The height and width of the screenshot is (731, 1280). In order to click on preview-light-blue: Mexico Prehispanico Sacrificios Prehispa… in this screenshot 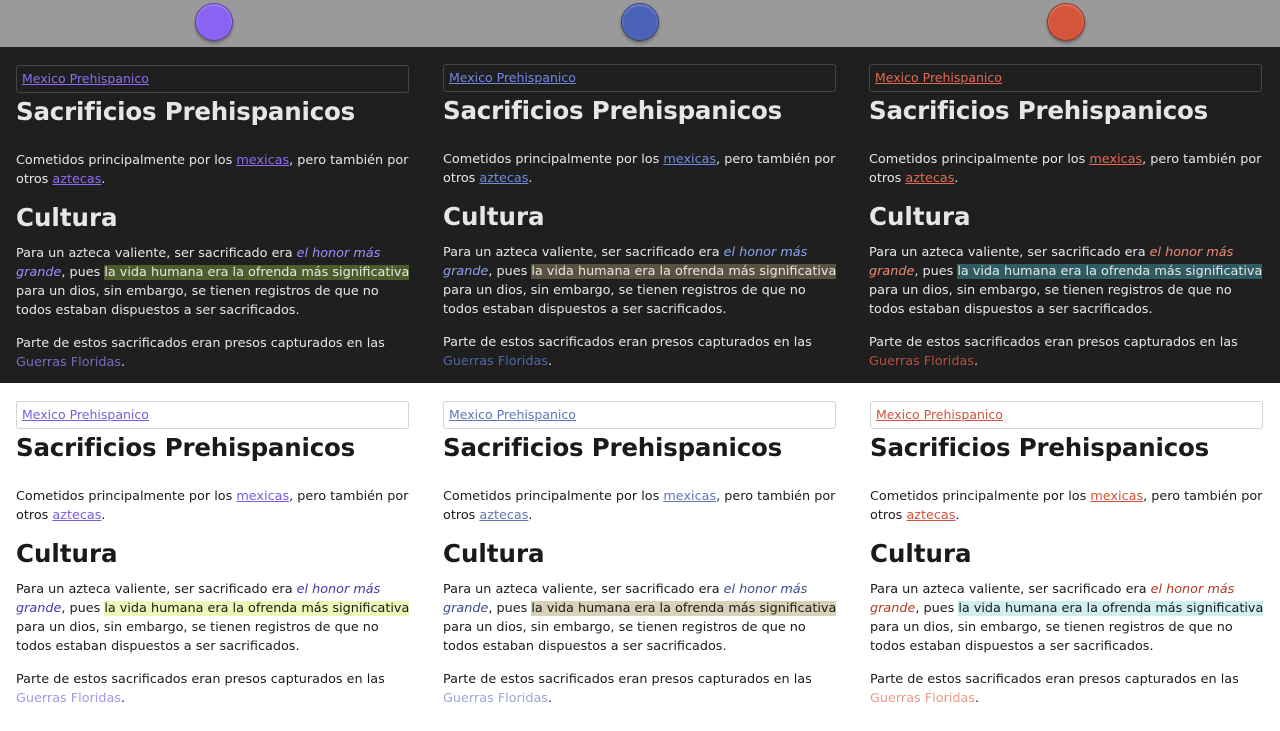, I will do `click(641, 566)`.